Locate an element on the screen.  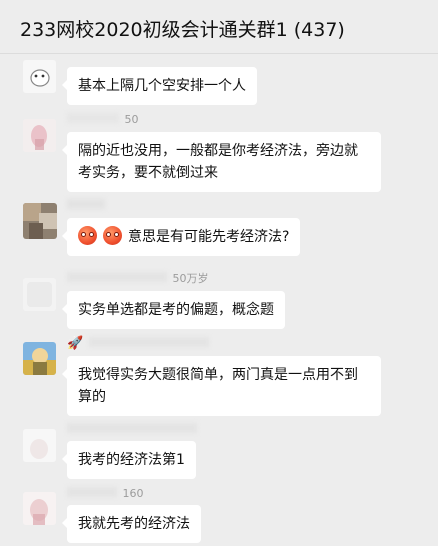
message-bubble: 实务单选都是考的偏题，概念题 is located at coordinates (173, 310).